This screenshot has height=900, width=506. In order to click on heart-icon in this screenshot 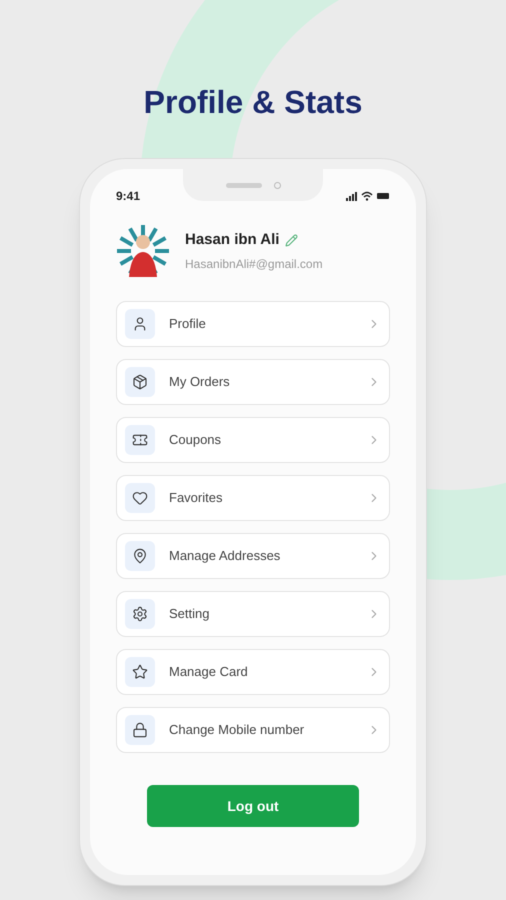, I will do `click(140, 498)`.